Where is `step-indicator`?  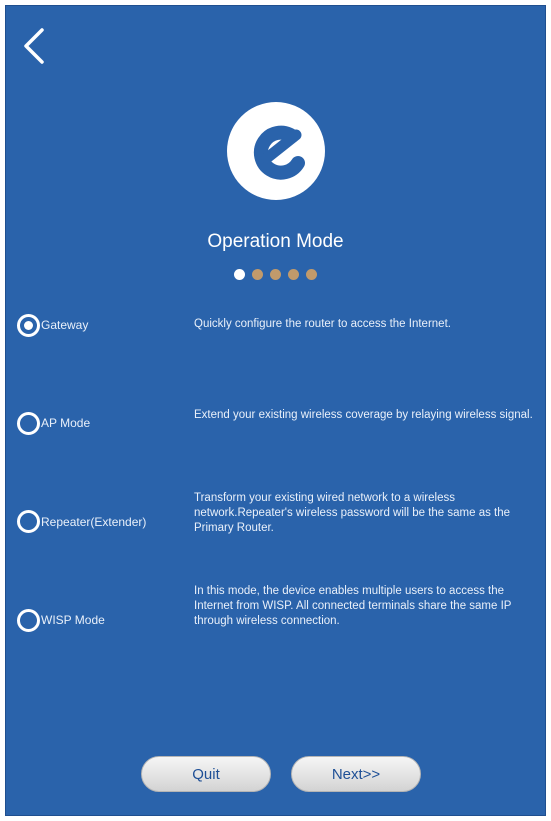 step-indicator is located at coordinates (275, 274).